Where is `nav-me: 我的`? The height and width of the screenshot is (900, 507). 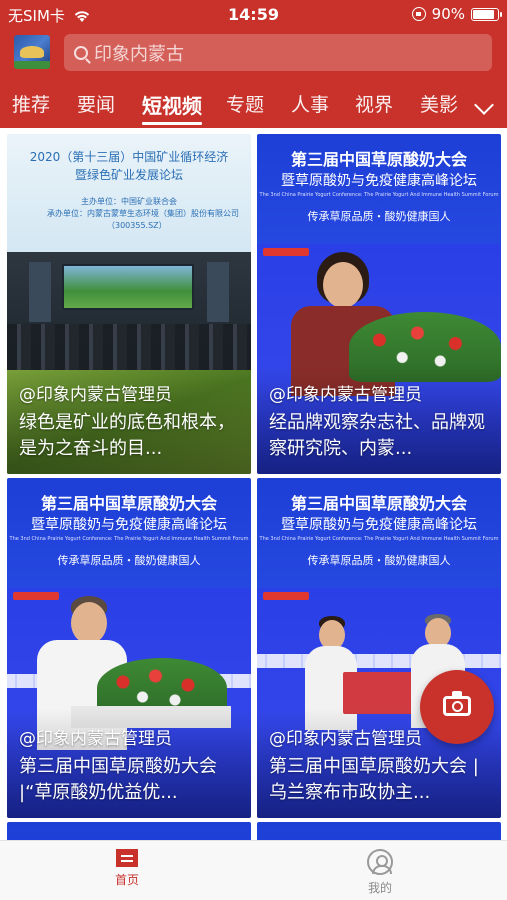 nav-me: 我的 is located at coordinates (380, 872).